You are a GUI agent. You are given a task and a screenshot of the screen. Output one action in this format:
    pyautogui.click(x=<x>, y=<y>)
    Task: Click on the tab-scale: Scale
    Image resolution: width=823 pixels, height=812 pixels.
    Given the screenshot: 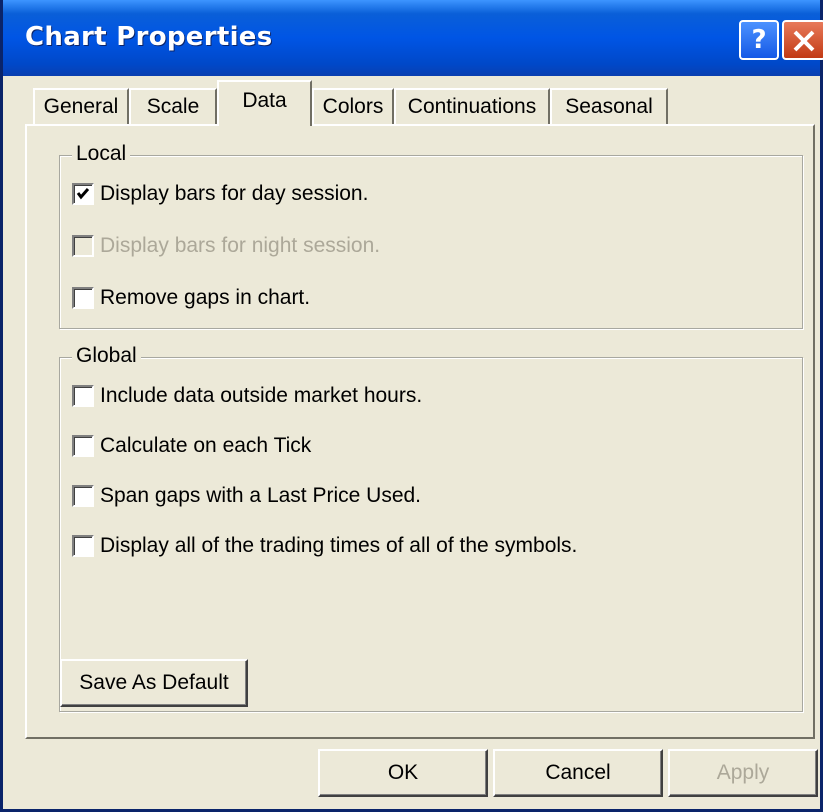 What is the action you would take?
    pyautogui.click(x=173, y=106)
    